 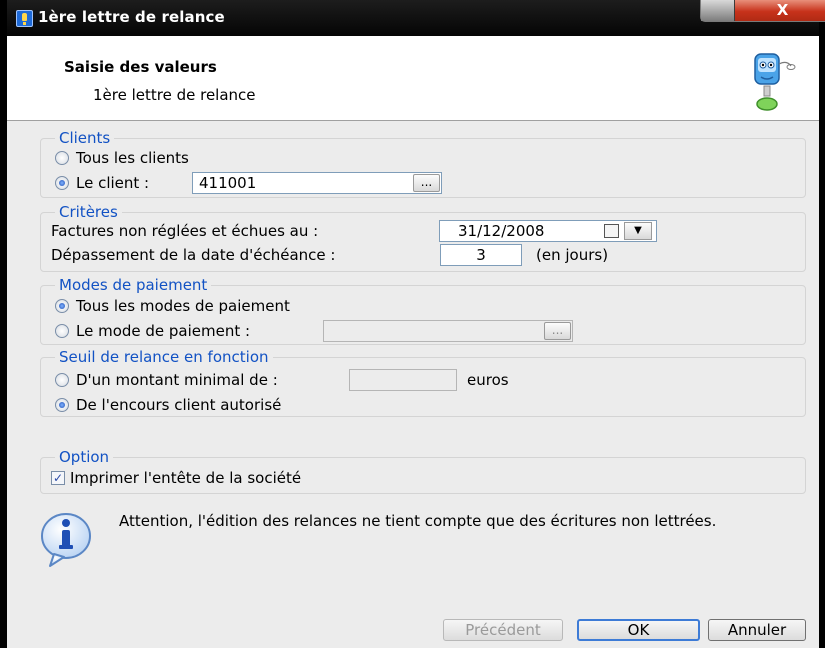 I want to click on radio-all-clients: Tous les clients, so click(x=122, y=158).